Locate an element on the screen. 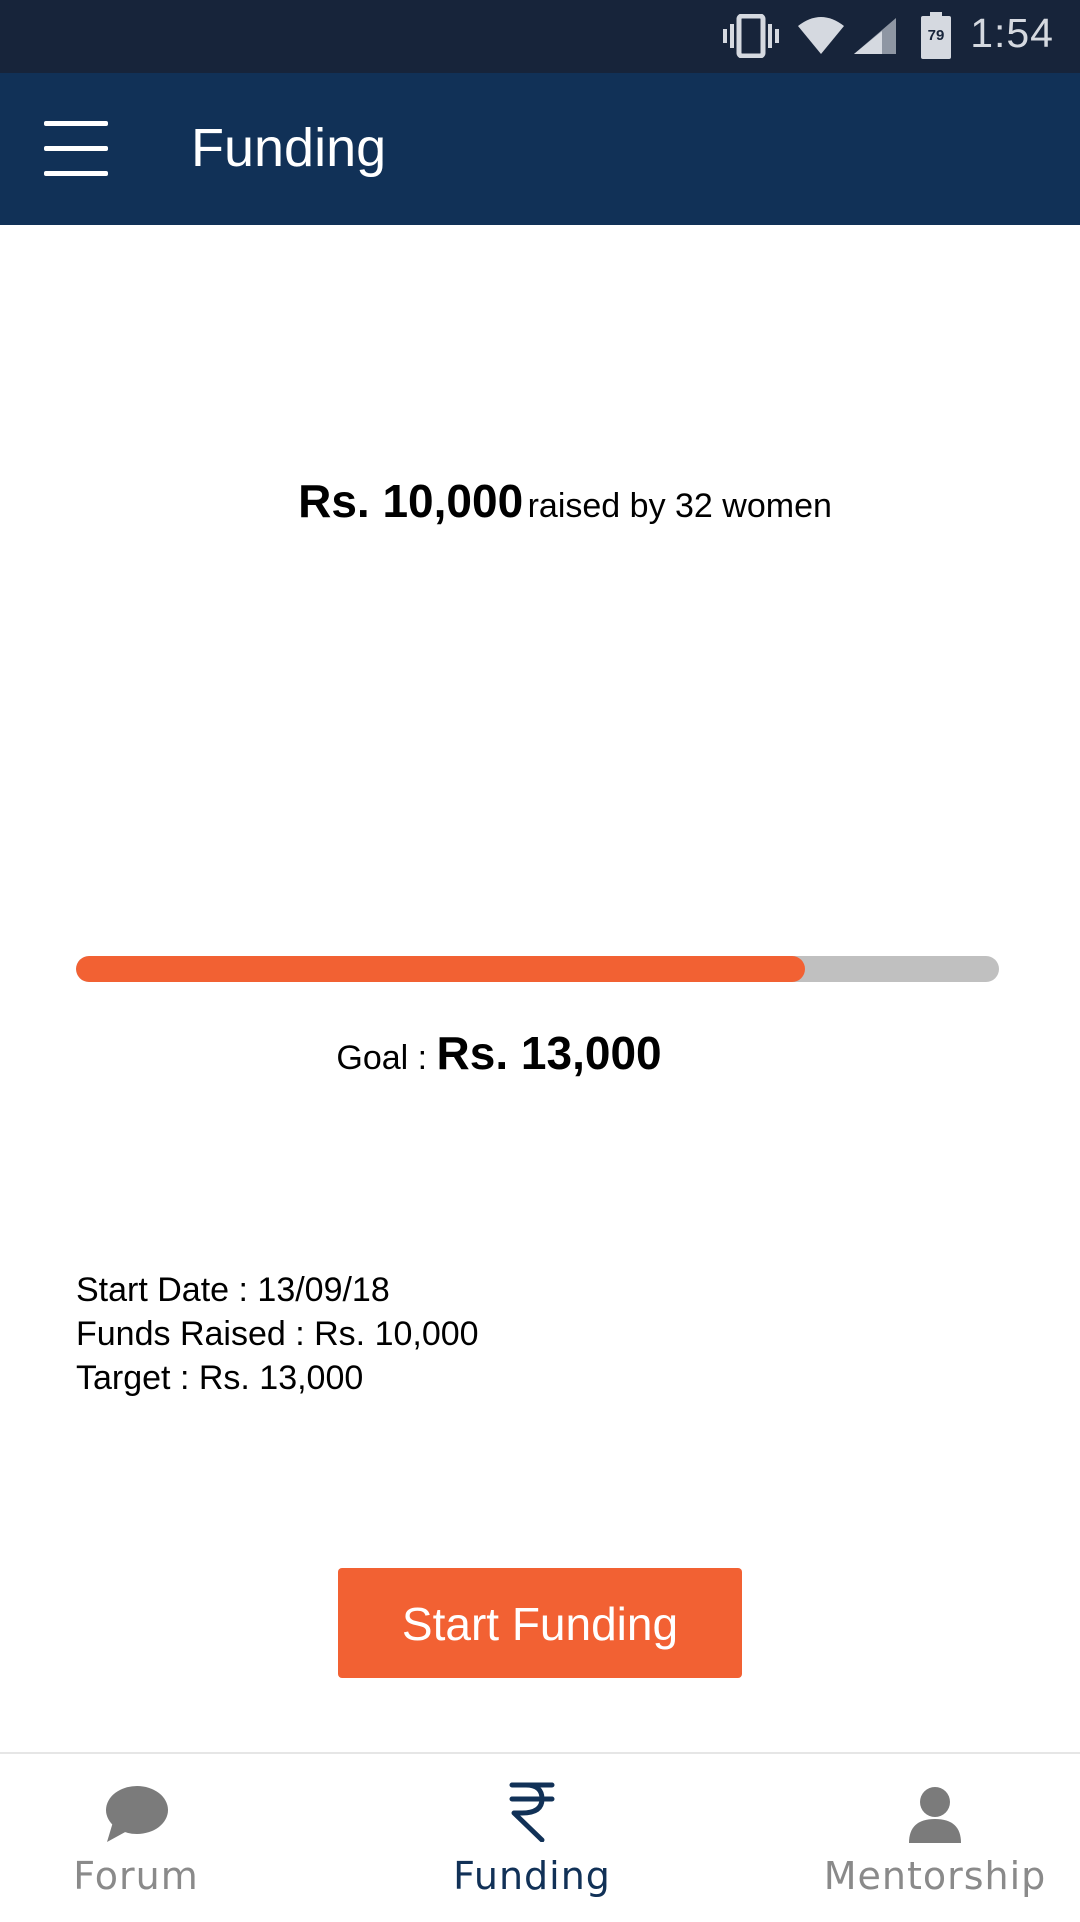 Image resolution: width=1080 pixels, height=1922 pixels. svg-text: 79 is located at coordinates (936, 35).